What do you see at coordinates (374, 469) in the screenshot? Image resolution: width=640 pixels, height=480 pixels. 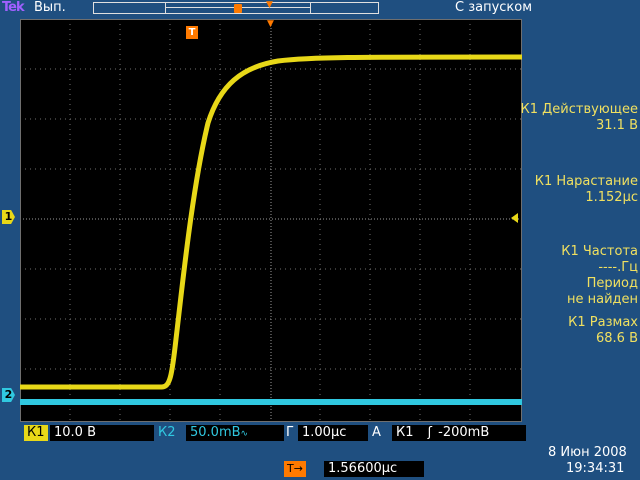 I see `trigger-offset-value: 1.56600µс` at bounding box center [374, 469].